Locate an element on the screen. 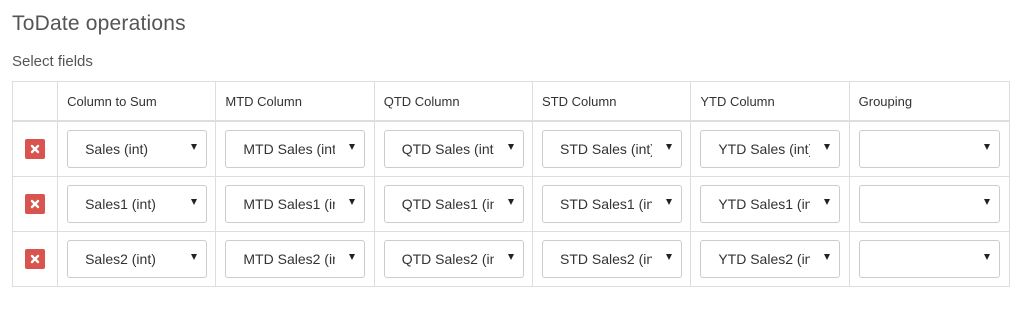  column-to-sum-select: Sales2 (int) is located at coordinates (137, 259).